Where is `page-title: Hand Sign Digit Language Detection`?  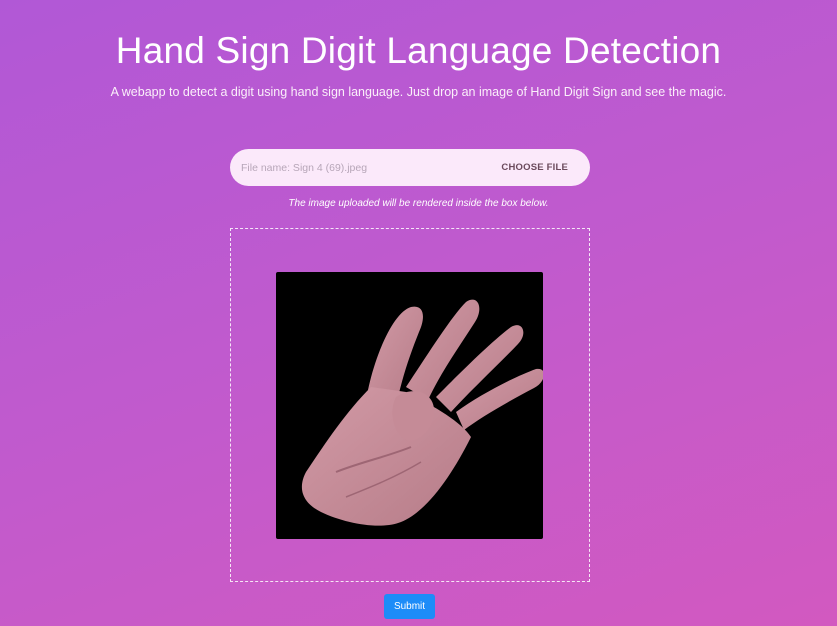
page-title: Hand Sign Digit Language Detection is located at coordinates (418, 50).